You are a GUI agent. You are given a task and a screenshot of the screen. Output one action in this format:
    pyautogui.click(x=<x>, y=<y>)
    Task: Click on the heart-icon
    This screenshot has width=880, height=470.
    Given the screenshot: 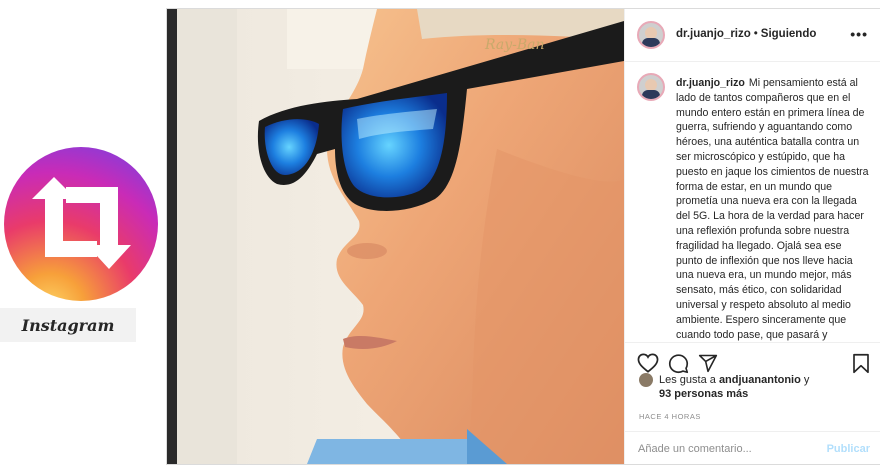 What is the action you would take?
    pyautogui.click(x=648, y=363)
    